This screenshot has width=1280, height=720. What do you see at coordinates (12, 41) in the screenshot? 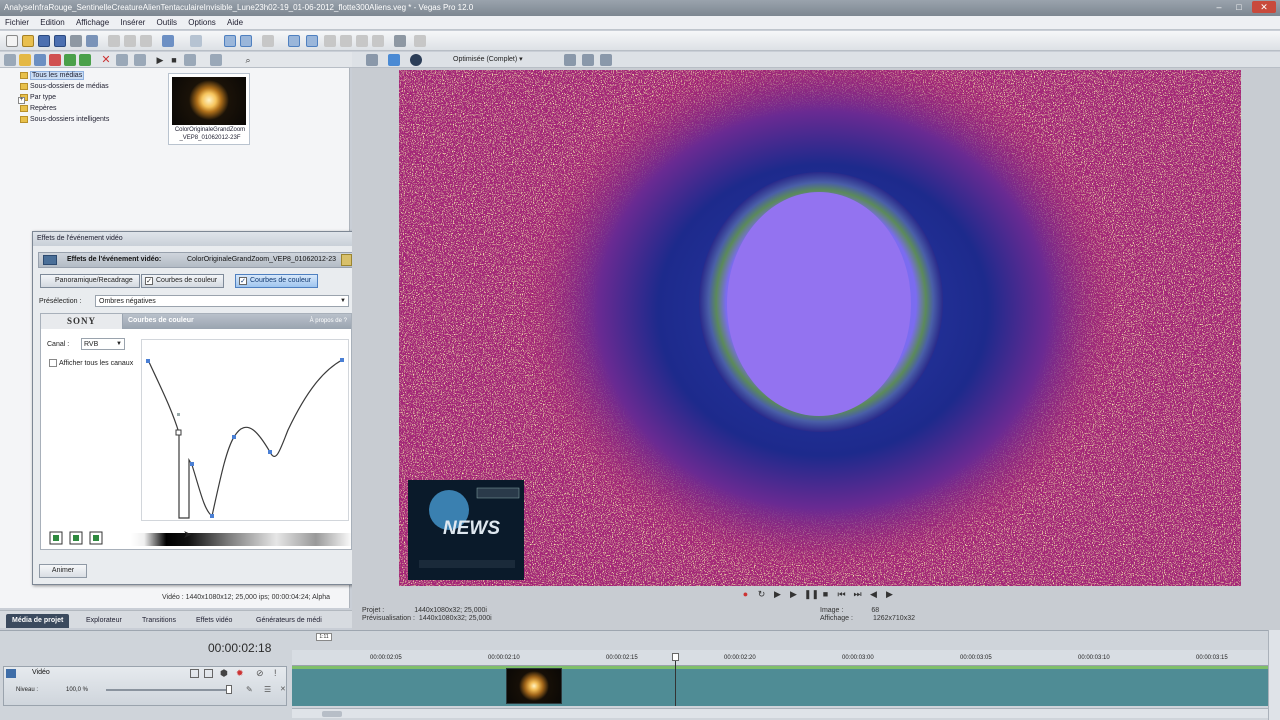
I see `new-file-icon` at bounding box center [12, 41].